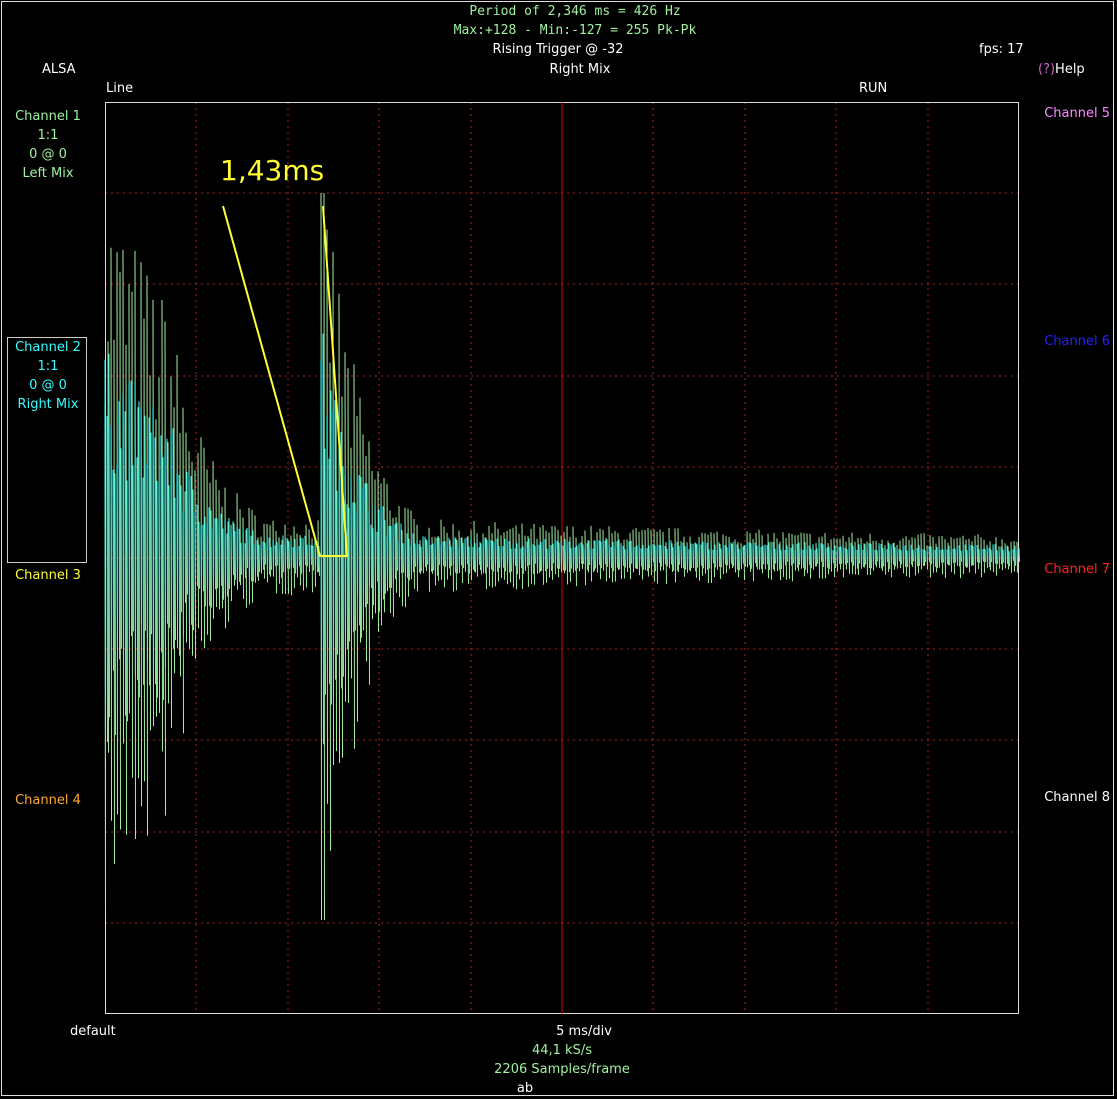 Image resolution: width=1117 pixels, height=1099 pixels. I want to click on channel-2-source: Right Mix, so click(48, 404).